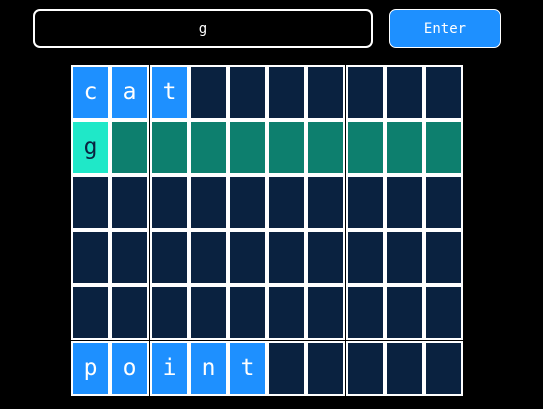 The width and height of the screenshot is (543, 409). Describe the element at coordinates (90, 147) in the screenshot. I see `letter-cell: g` at that location.